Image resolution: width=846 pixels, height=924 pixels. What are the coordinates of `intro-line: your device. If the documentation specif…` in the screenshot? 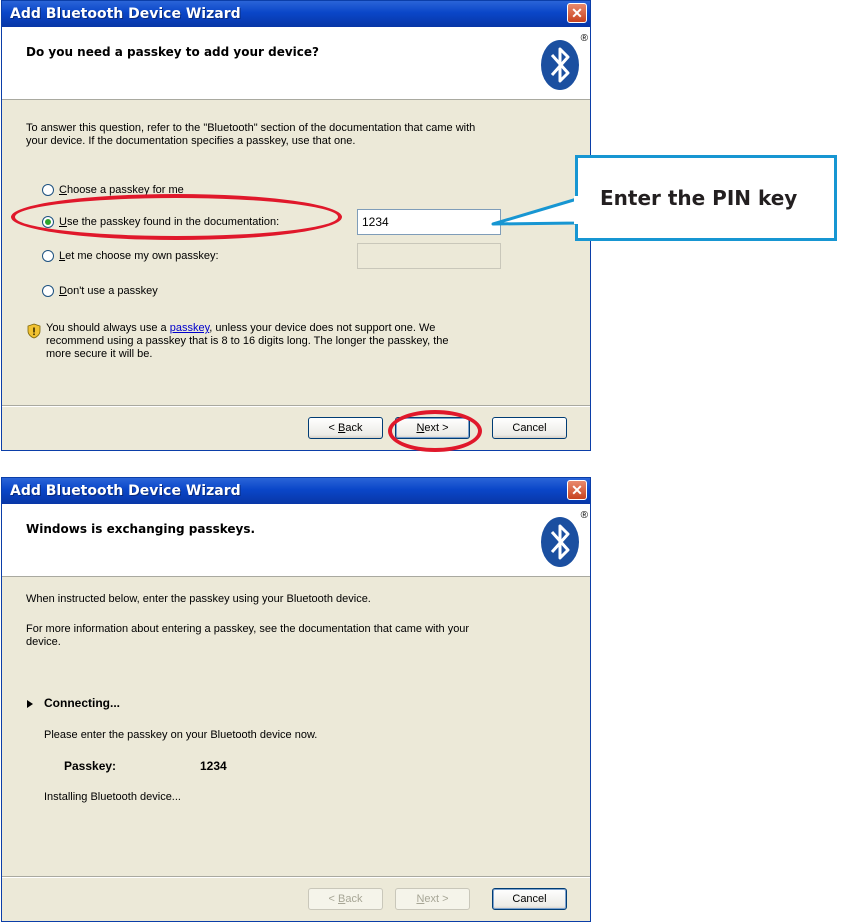 It's located at (191, 141).